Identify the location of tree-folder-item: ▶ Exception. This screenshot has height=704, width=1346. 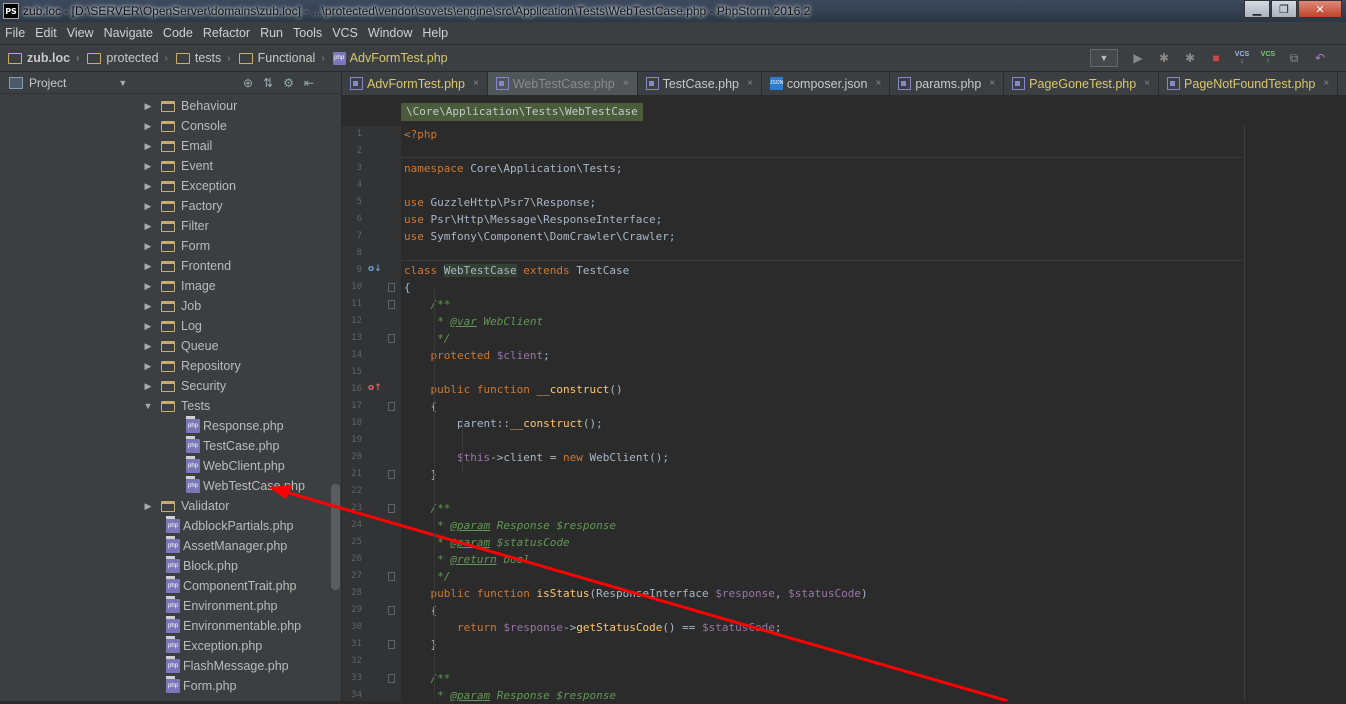
(118, 186).